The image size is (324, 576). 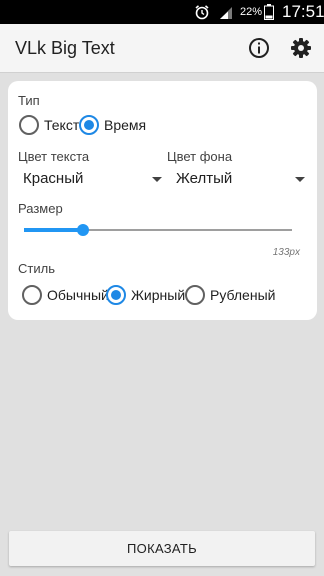 What do you see at coordinates (286, 252) in the screenshot?
I see `size-value: 133px` at bounding box center [286, 252].